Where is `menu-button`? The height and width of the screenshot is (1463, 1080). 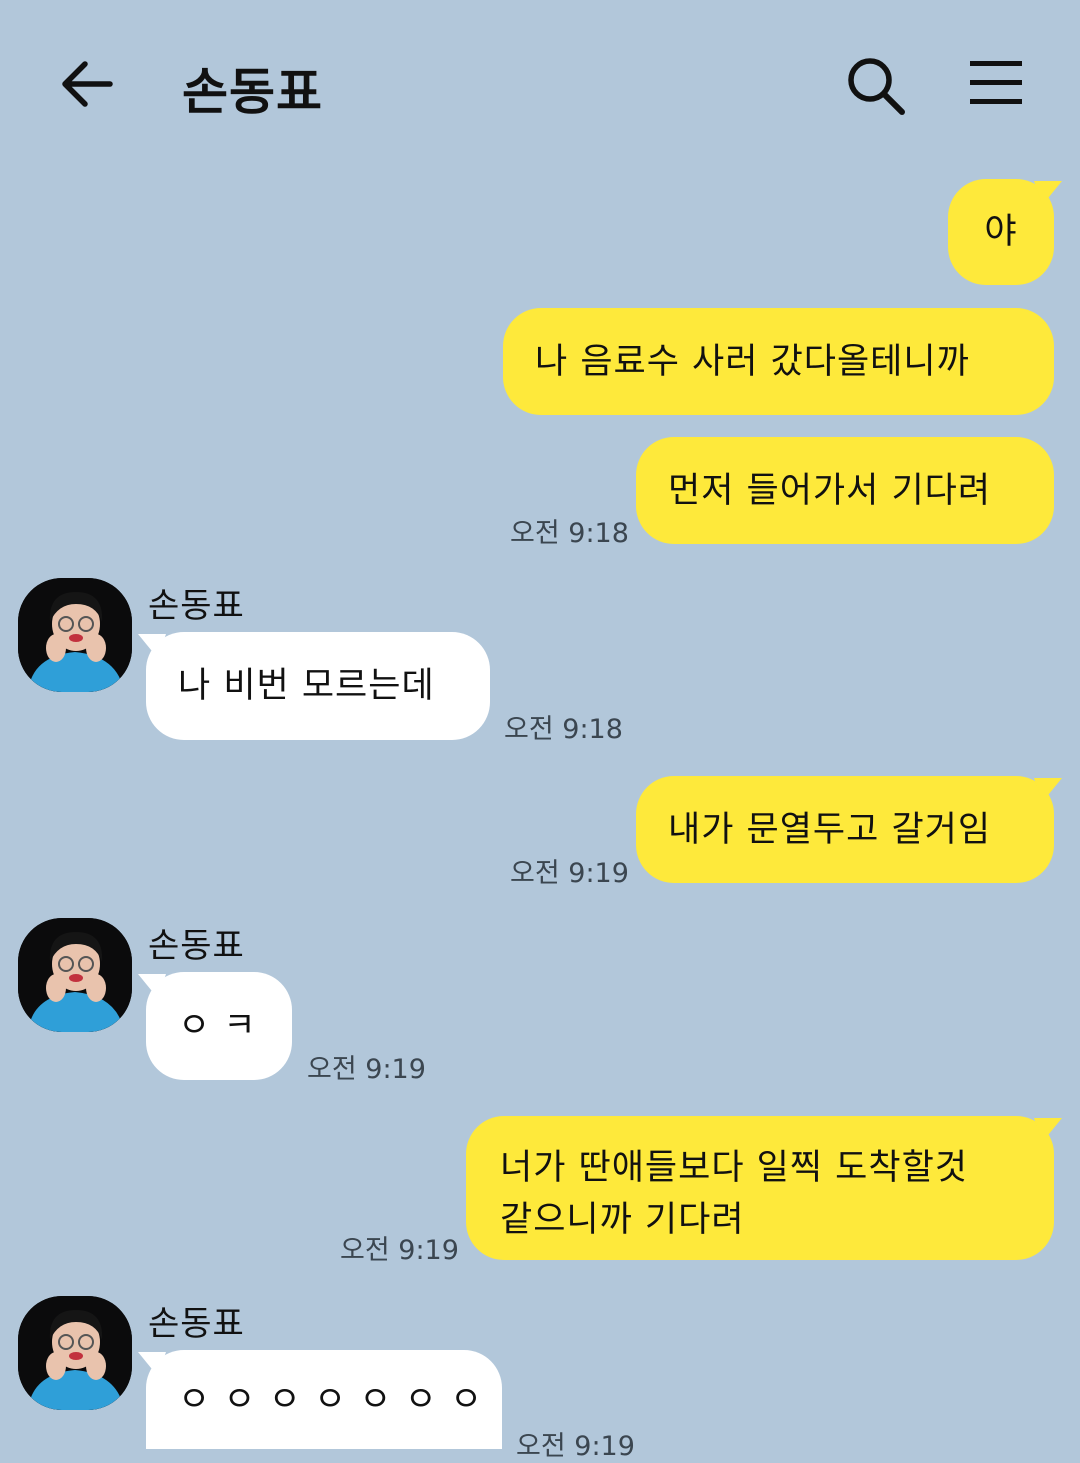 menu-button is located at coordinates (996, 83).